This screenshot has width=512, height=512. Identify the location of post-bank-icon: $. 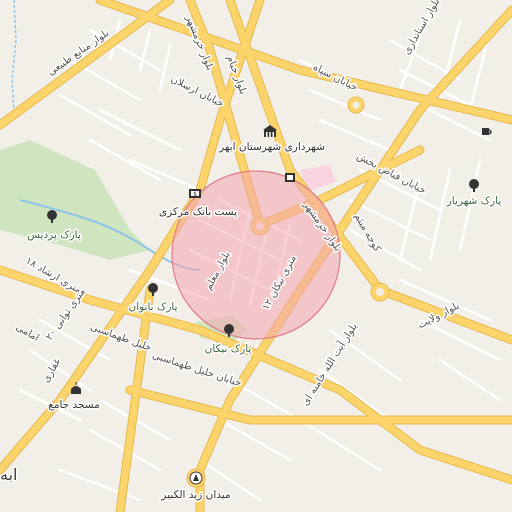
(195, 193).